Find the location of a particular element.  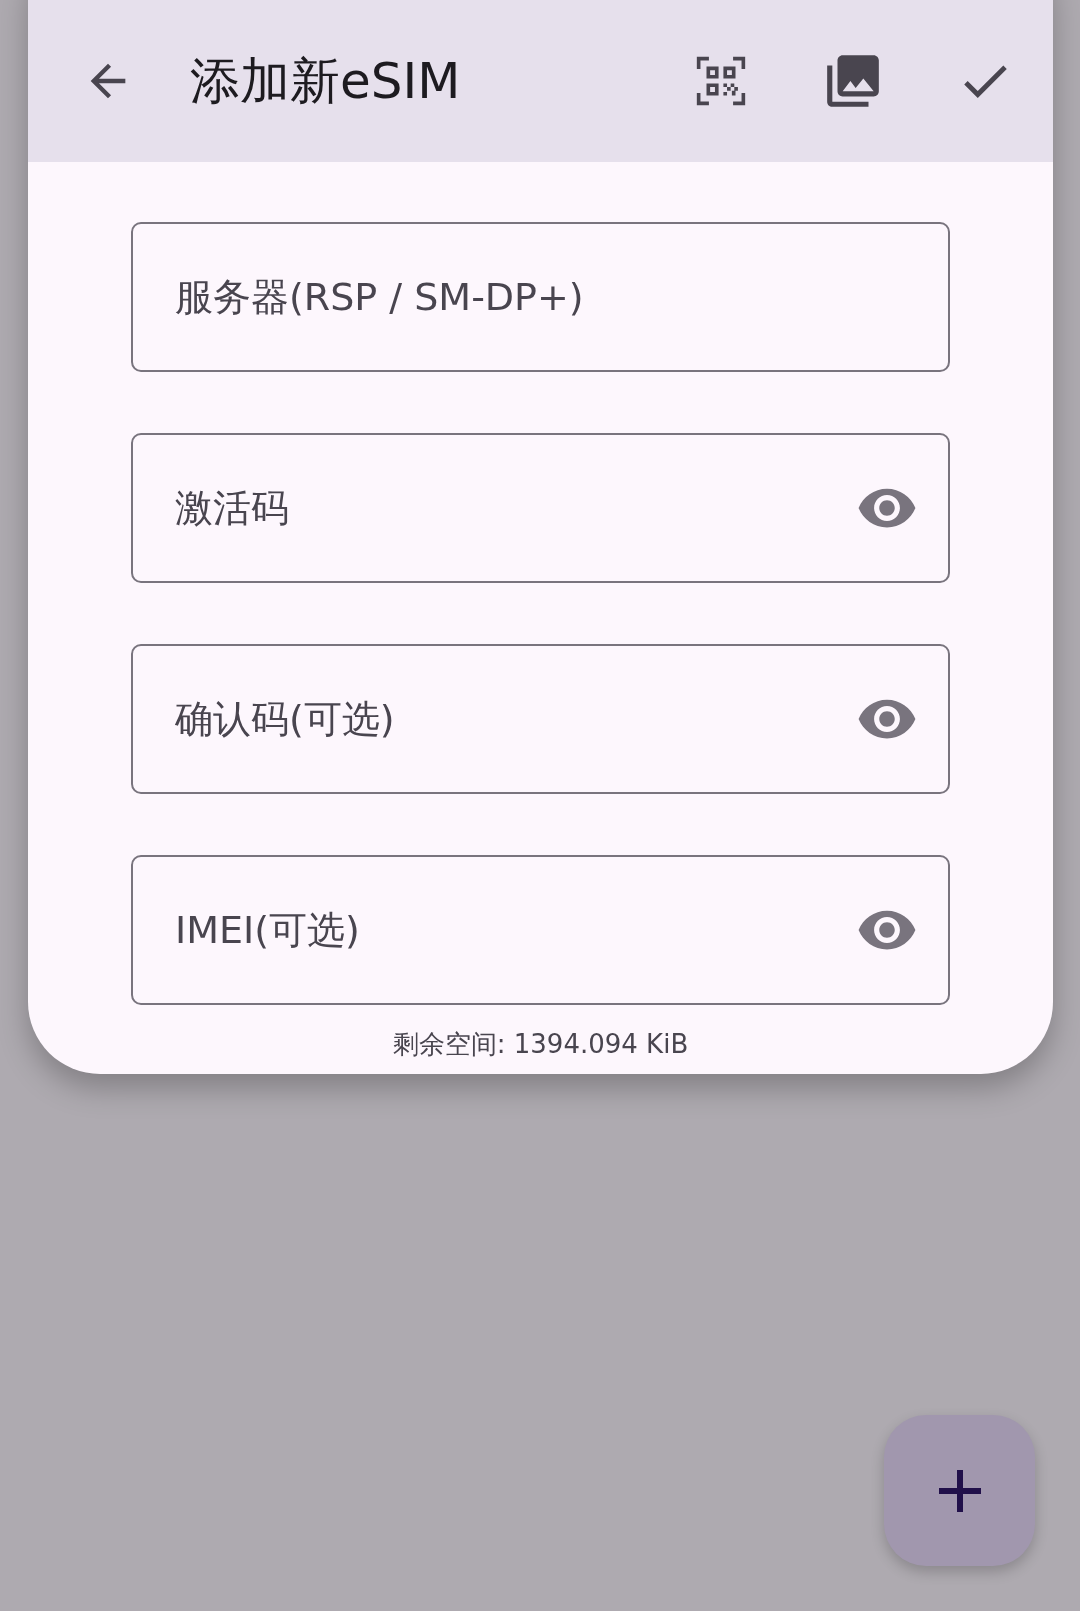

input-field: 确认码(可选) is located at coordinates (540, 719).